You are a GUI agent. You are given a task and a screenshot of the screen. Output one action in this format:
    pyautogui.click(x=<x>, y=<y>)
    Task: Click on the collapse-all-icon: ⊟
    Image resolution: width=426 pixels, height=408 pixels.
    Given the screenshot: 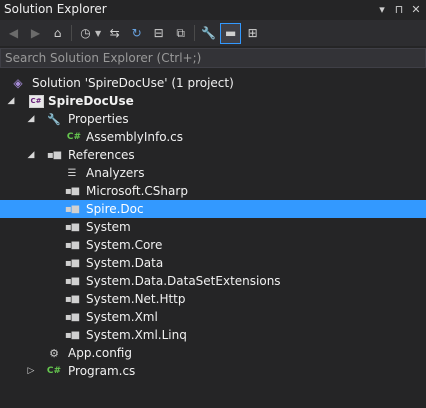 What is the action you would take?
    pyautogui.click(x=158, y=33)
    